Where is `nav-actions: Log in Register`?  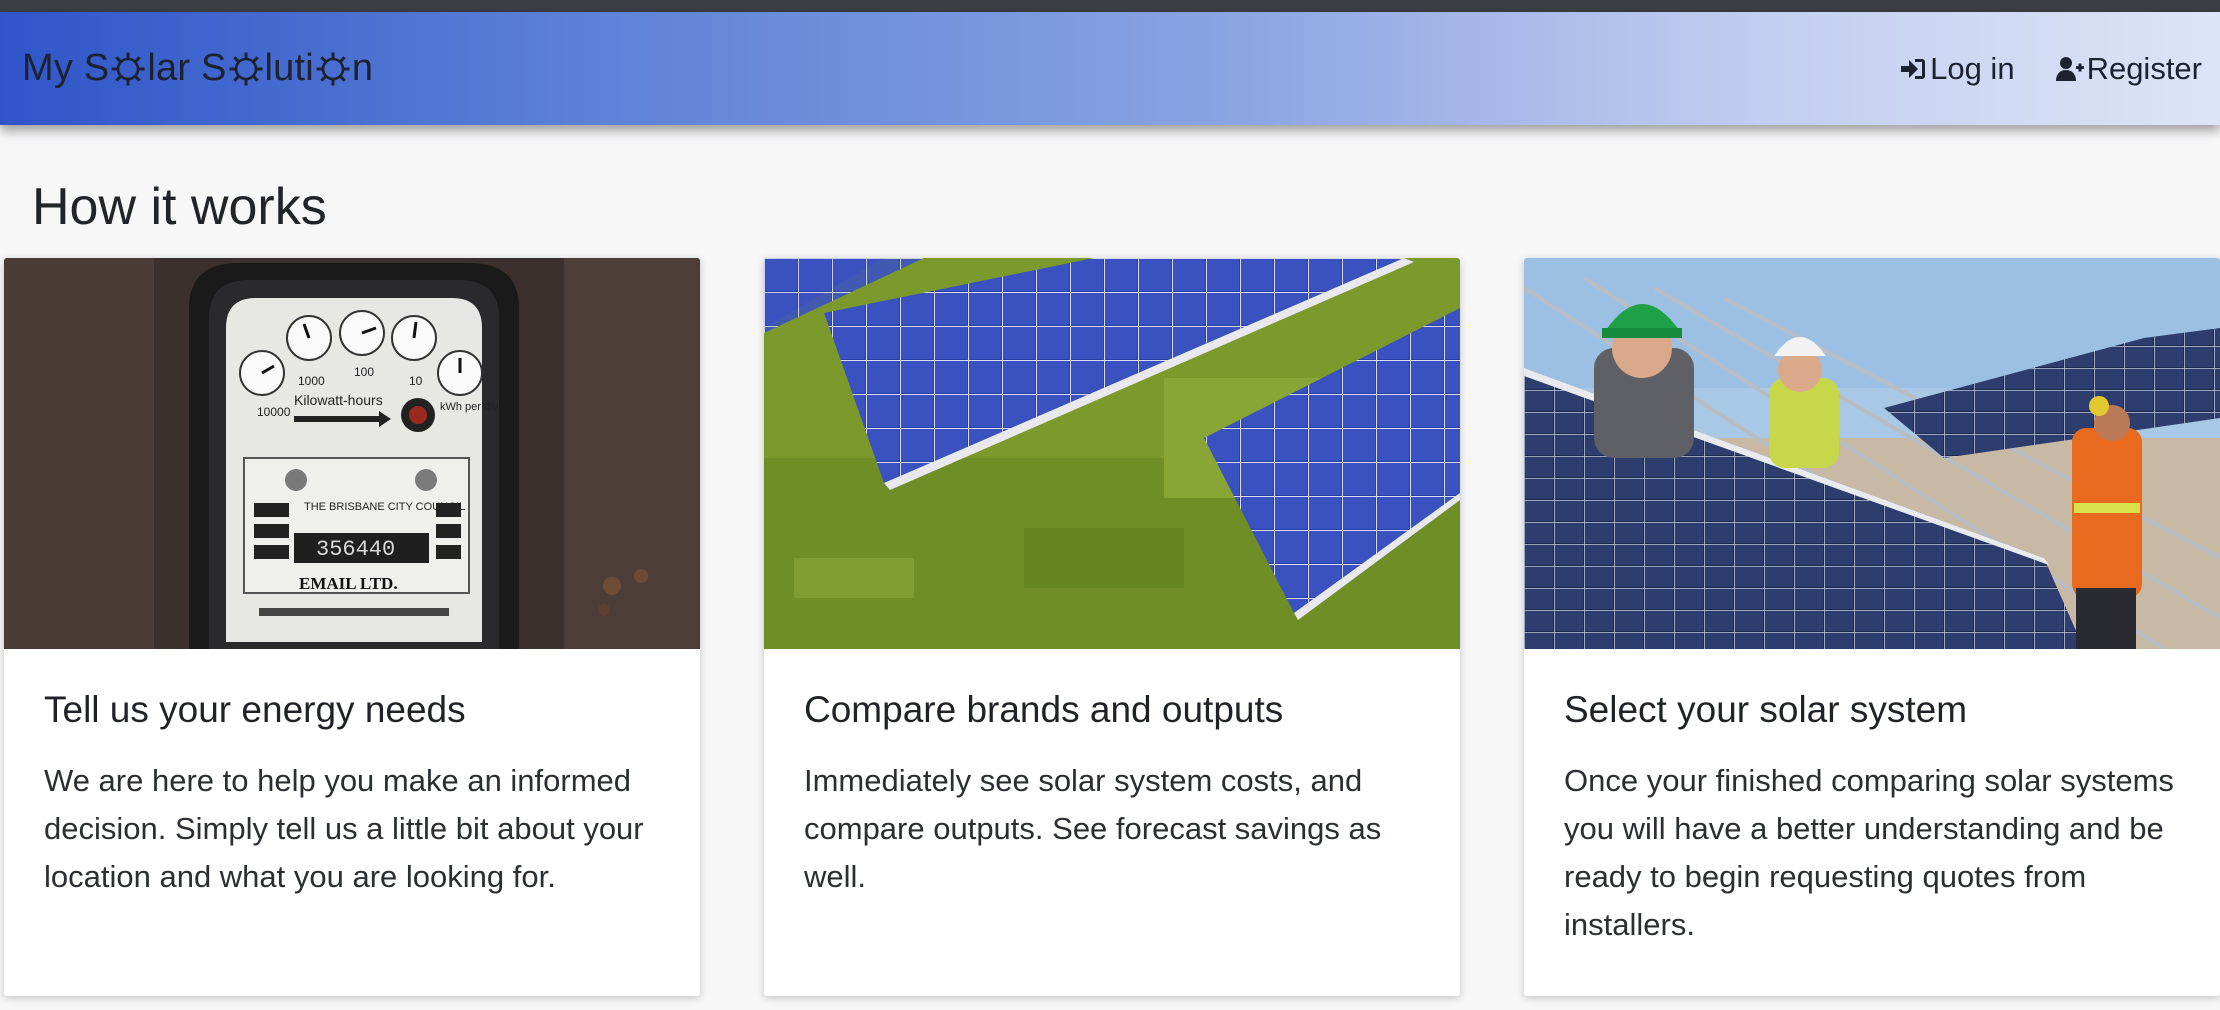 nav-actions: Log in Register is located at coordinates (2050, 69).